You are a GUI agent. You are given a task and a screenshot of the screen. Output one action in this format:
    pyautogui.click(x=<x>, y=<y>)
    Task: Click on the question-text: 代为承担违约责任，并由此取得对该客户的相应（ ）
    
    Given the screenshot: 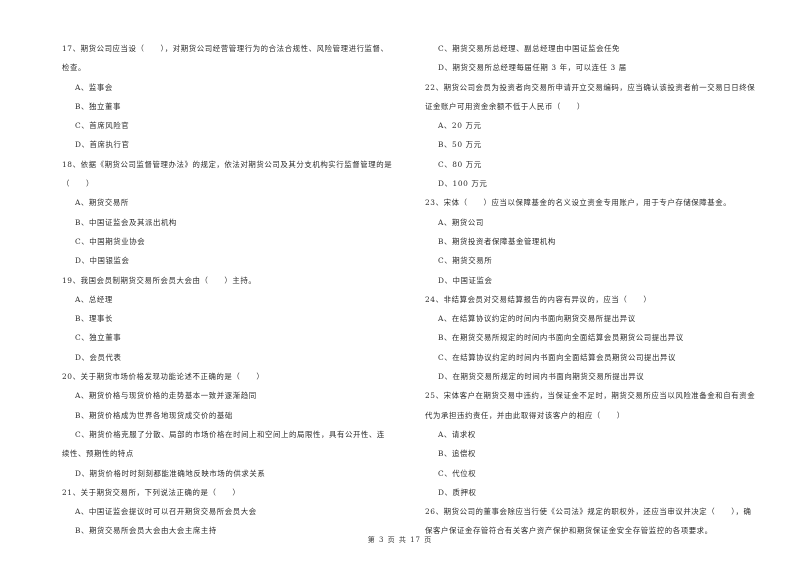 What is the action you would take?
    pyautogui.click(x=525, y=415)
    